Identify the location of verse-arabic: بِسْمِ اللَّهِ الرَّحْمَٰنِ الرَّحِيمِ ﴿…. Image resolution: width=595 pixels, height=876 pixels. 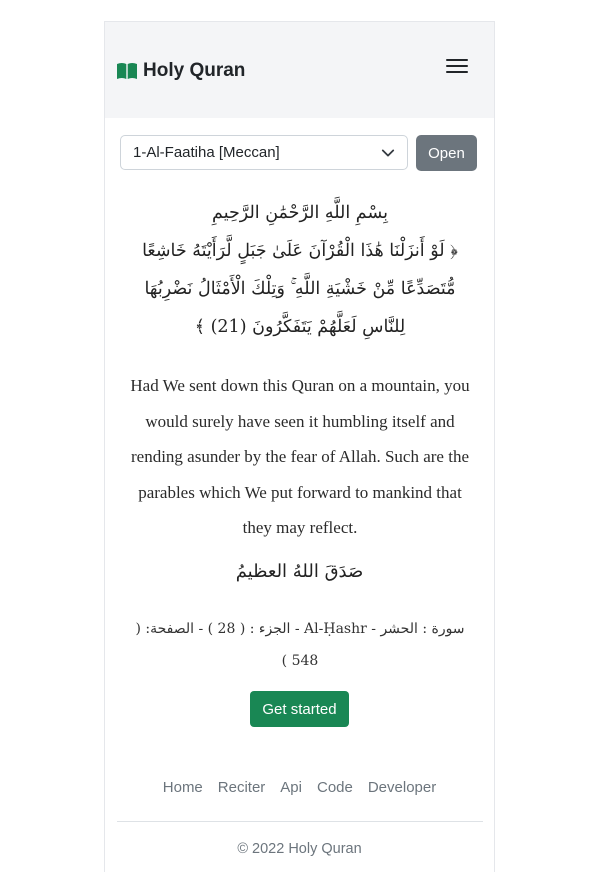
(300, 270).